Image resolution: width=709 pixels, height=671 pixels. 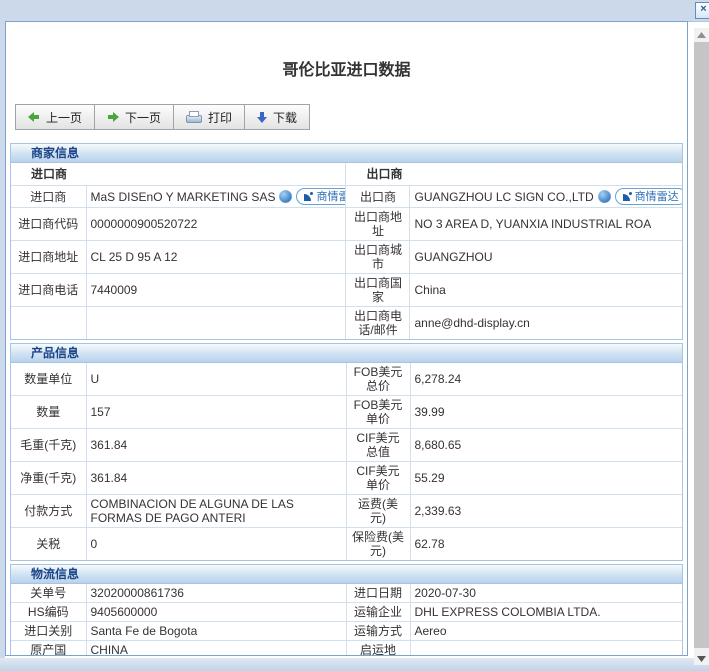 I want to click on field-value: MaS DISEnO Y MARKETING SAS 商情雷达, so click(x=216, y=196).